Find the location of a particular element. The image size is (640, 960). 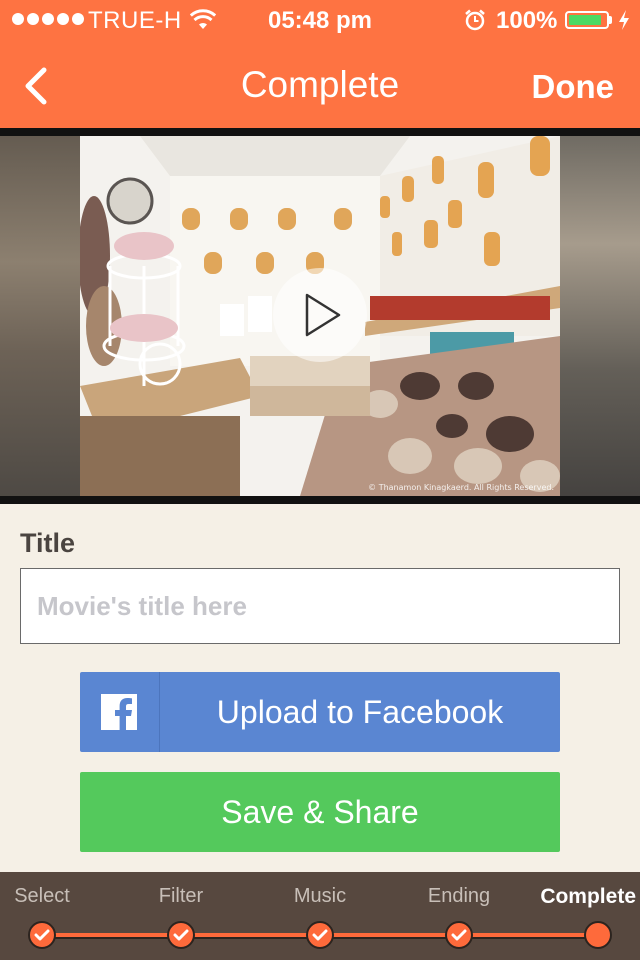

battery-percent: 100% is located at coordinates (527, 20).